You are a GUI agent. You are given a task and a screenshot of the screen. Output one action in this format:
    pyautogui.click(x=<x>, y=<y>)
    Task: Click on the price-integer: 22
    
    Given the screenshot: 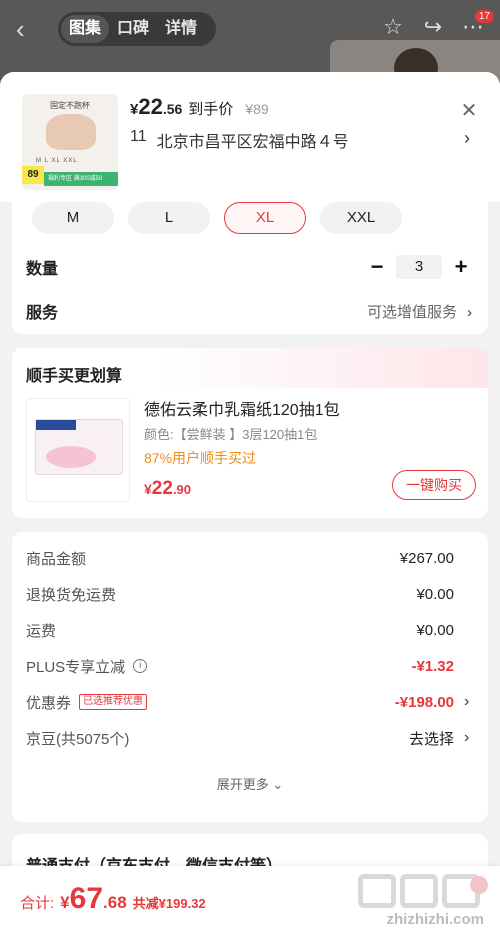 What is the action you would take?
    pyautogui.click(x=150, y=106)
    